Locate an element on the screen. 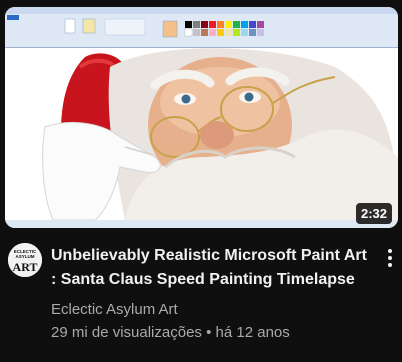 This screenshot has width=402, height=362. duration-badge: 2:32 is located at coordinates (373, 213).